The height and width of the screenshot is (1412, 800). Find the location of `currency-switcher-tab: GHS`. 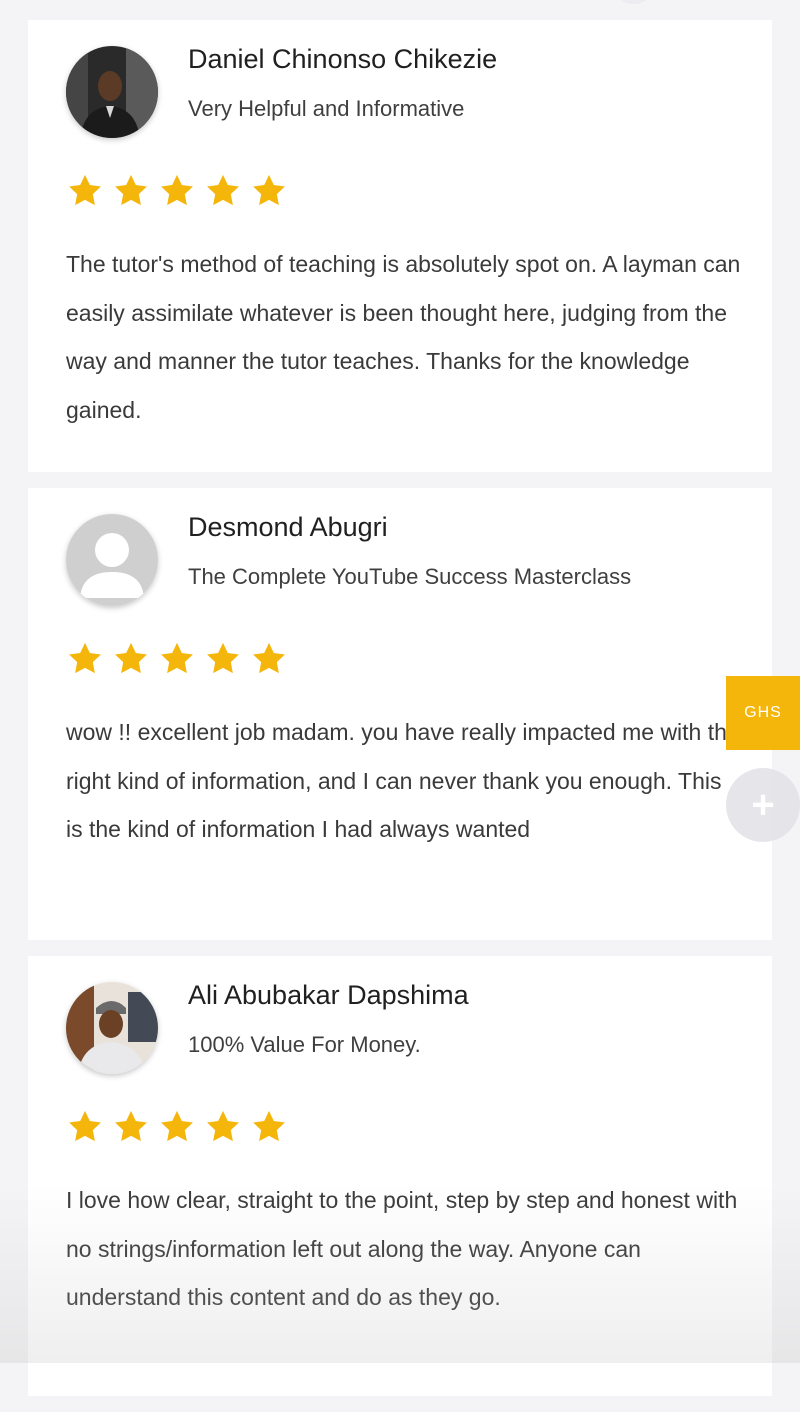

currency-switcher-tab: GHS is located at coordinates (763, 713).